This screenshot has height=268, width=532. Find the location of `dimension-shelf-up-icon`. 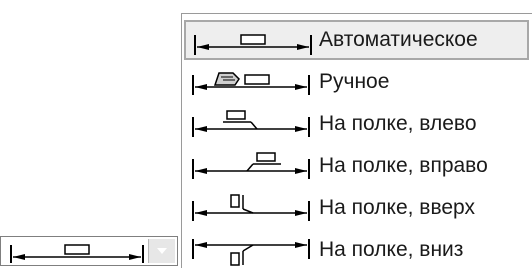

dimension-shelf-up-icon is located at coordinates (251, 207).